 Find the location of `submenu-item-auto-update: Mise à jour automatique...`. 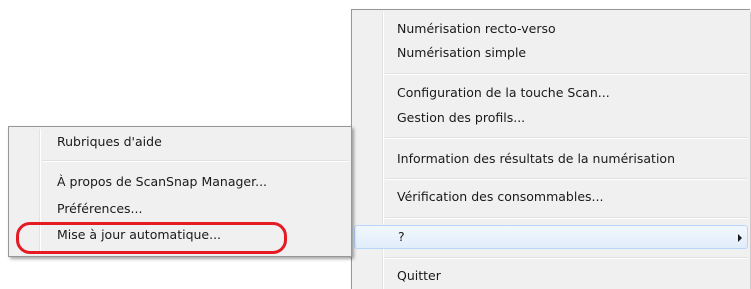

submenu-item-auto-update: Mise à jour automatique... is located at coordinates (180, 235).